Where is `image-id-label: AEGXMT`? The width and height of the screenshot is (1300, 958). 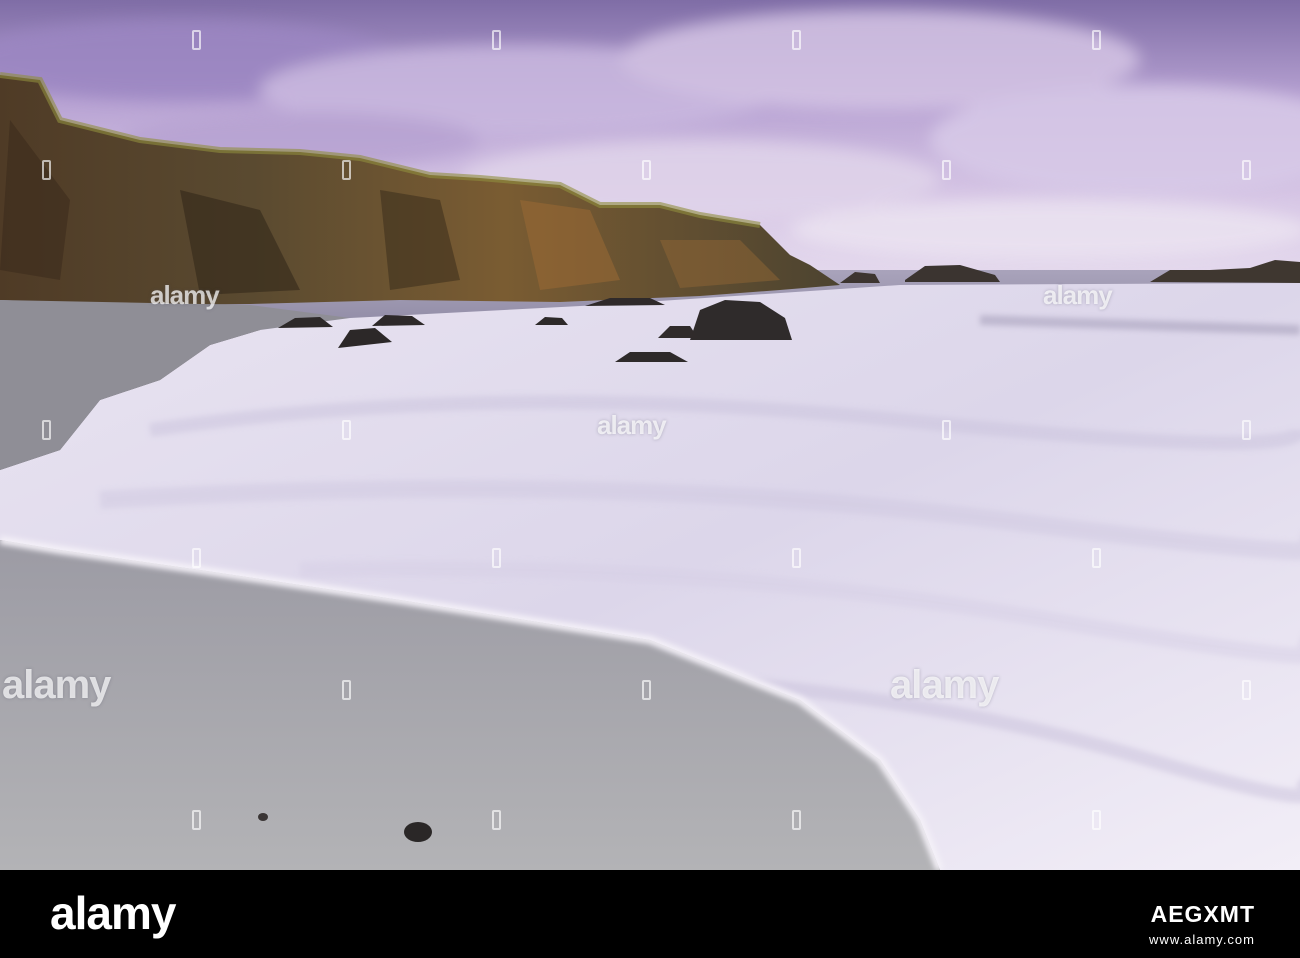
image-id-label: AEGXMT is located at coordinates (1202, 914).